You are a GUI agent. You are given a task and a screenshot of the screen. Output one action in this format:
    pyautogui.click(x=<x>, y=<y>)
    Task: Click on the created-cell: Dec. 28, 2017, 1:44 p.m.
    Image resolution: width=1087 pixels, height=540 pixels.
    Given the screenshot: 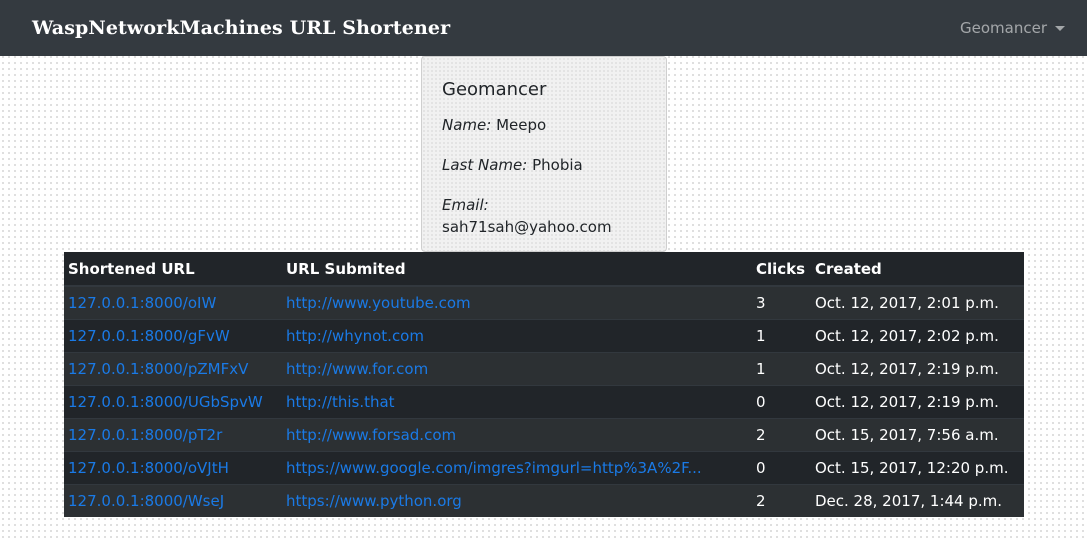 What is the action you would take?
    pyautogui.click(x=917, y=500)
    